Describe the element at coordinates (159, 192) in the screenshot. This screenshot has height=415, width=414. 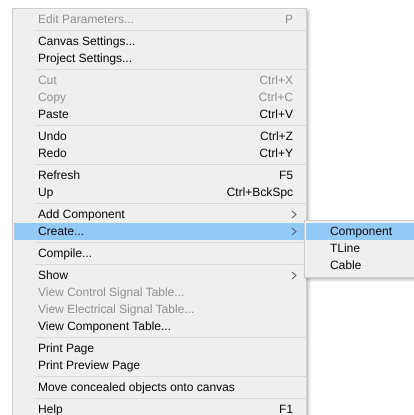
I see `menu-item: Up Ctrl+BckSpc` at that location.